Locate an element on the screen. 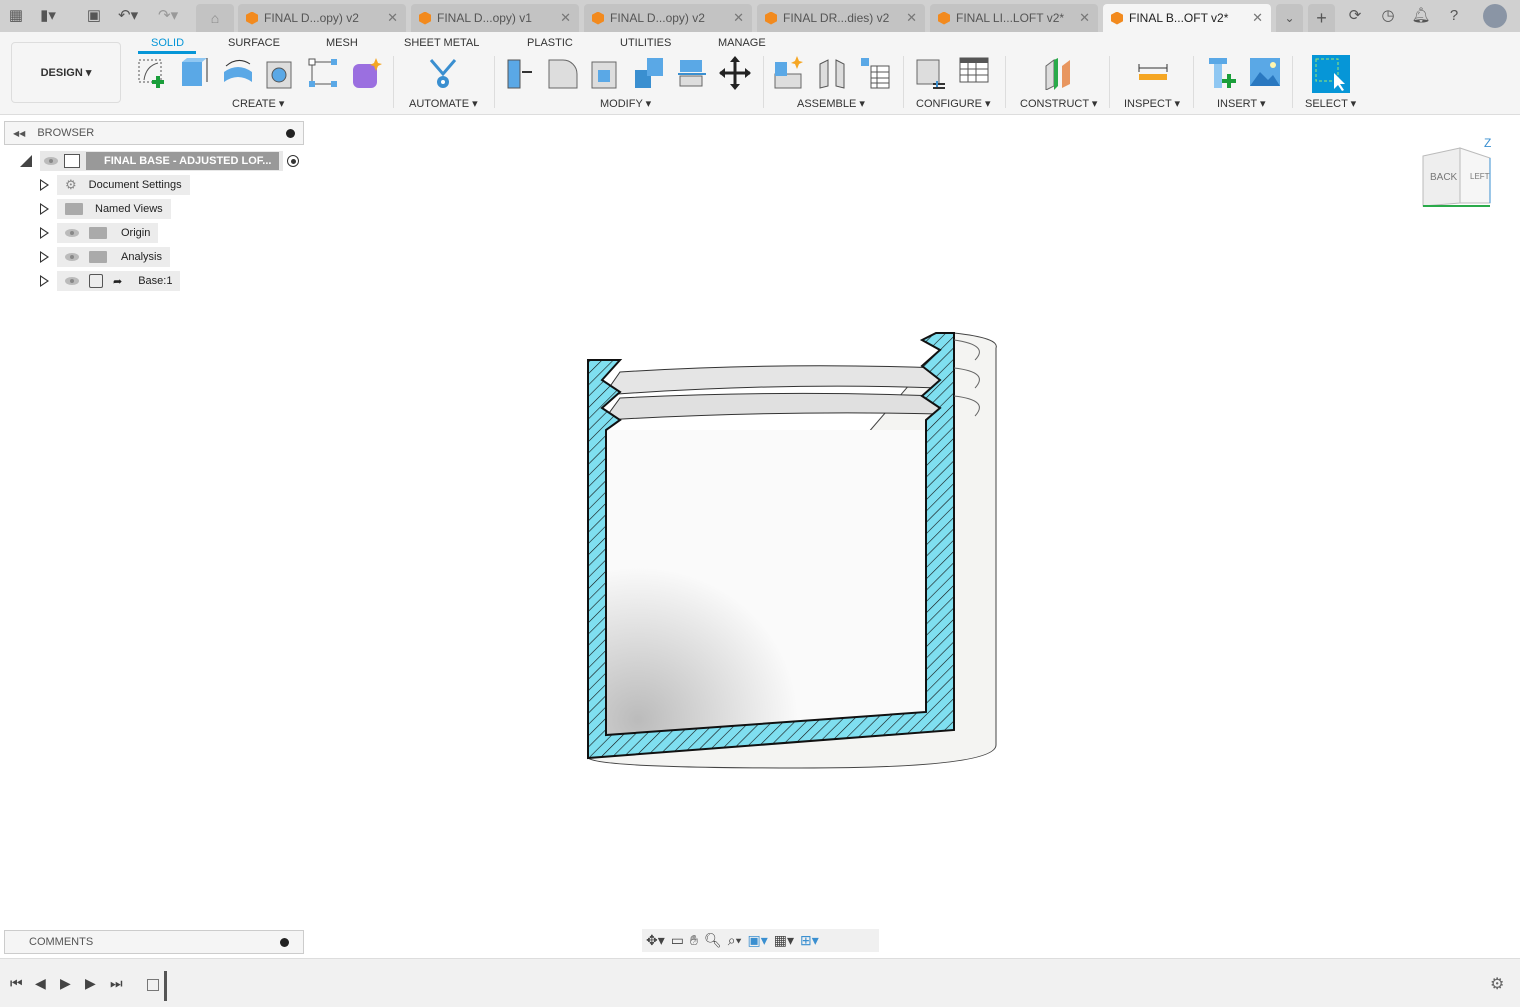 This screenshot has width=1520, height=1007. timeline-settings-gear-icon: ⚙ is located at coordinates (1497, 984).